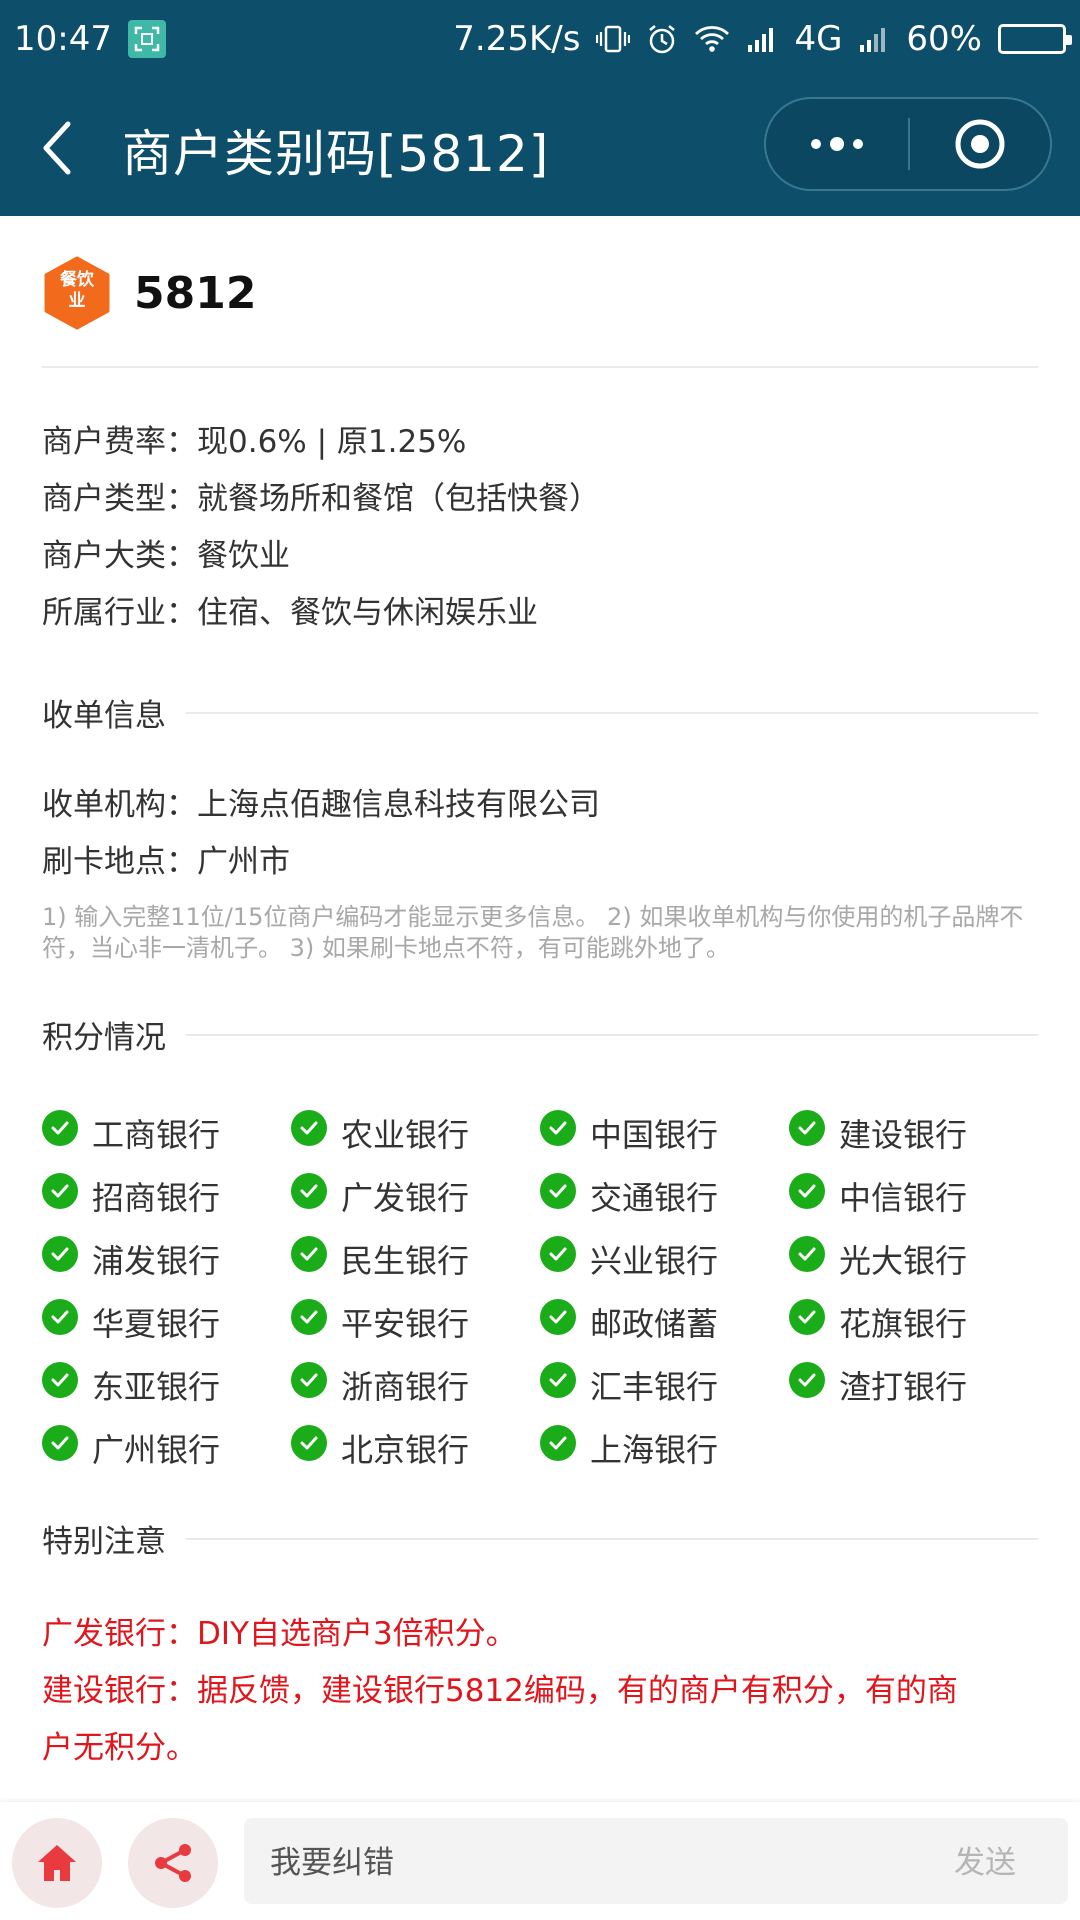  What do you see at coordinates (77, 280) in the screenshot?
I see `badge-text-line: 餐饮` at bounding box center [77, 280].